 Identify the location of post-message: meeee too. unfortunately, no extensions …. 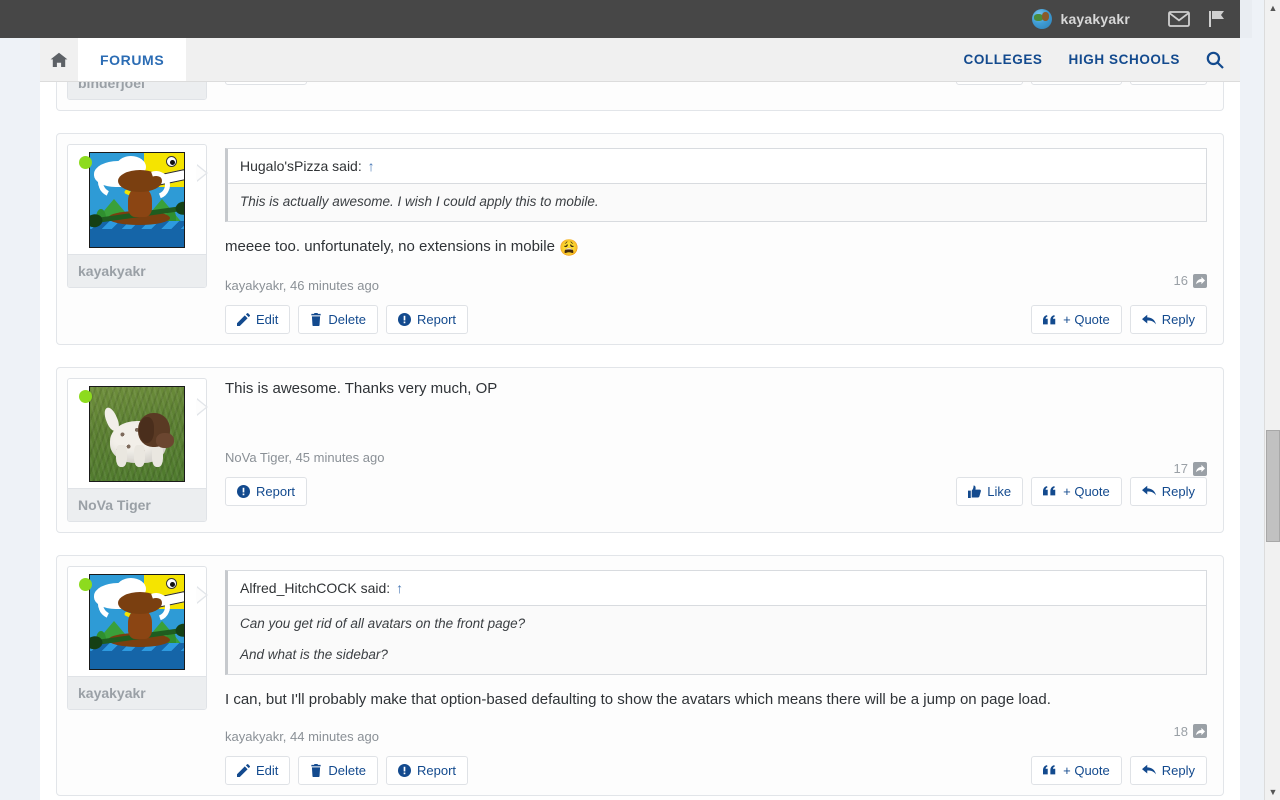
(716, 248).